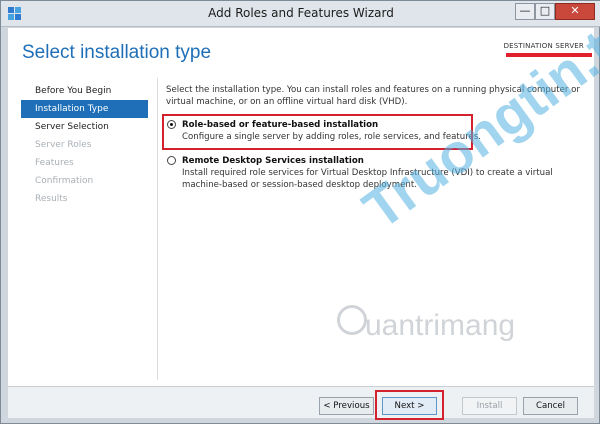  What do you see at coordinates (352, 320) in the screenshot?
I see `watermark-logo-icon` at bounding box center [352, 320].